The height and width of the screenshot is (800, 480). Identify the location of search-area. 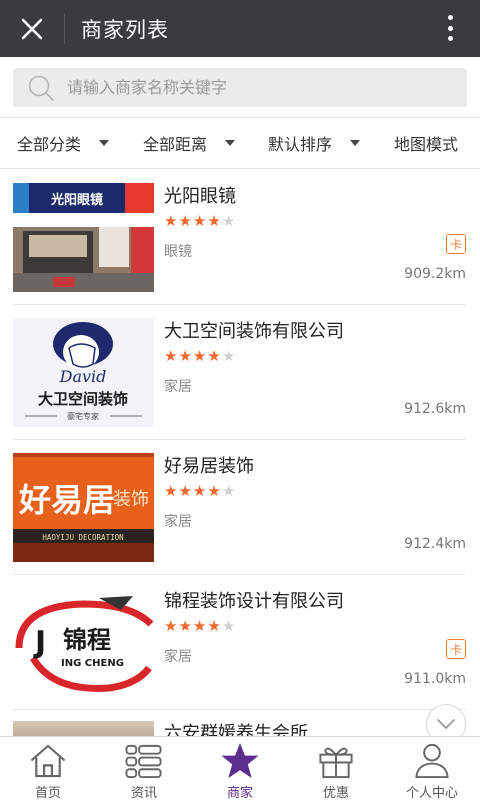
(240, 87).